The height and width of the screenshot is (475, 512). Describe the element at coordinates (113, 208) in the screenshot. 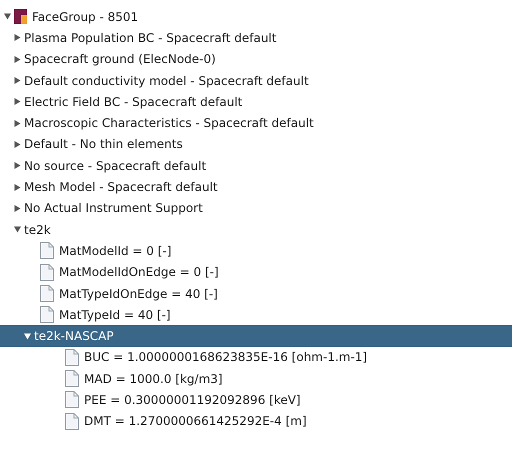

I see `tree-node-label: No Actual Instrument Support` at that location.